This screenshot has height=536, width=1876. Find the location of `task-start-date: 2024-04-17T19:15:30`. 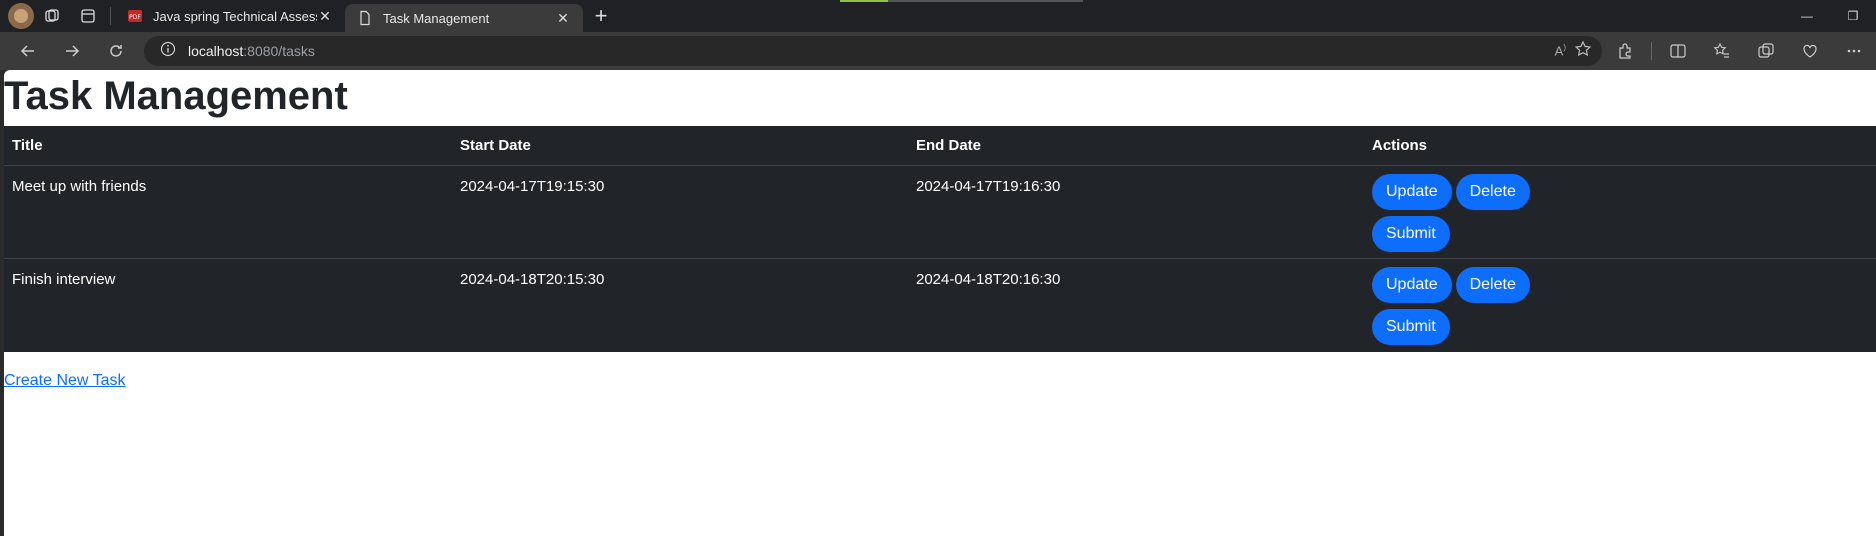

task-start-date: 2024-04-17T19:15:30 is located at coordinates (532, 186).